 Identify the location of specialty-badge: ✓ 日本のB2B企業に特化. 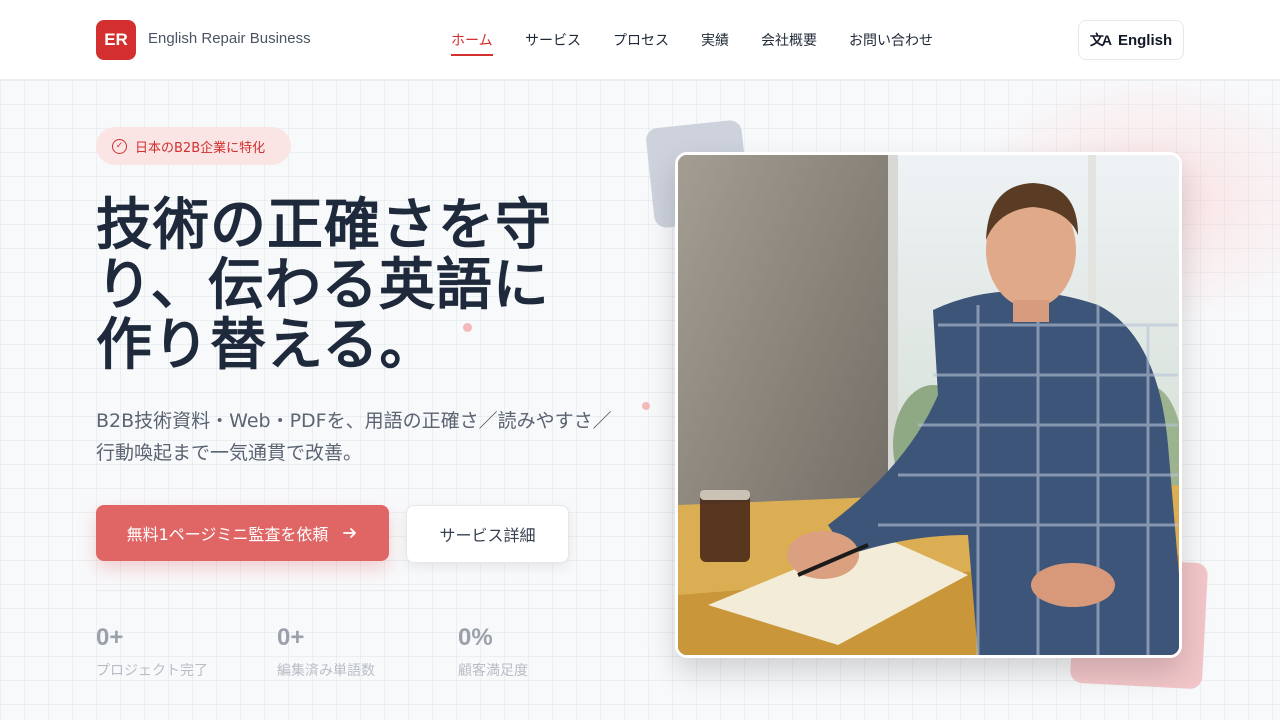
(193, 146).